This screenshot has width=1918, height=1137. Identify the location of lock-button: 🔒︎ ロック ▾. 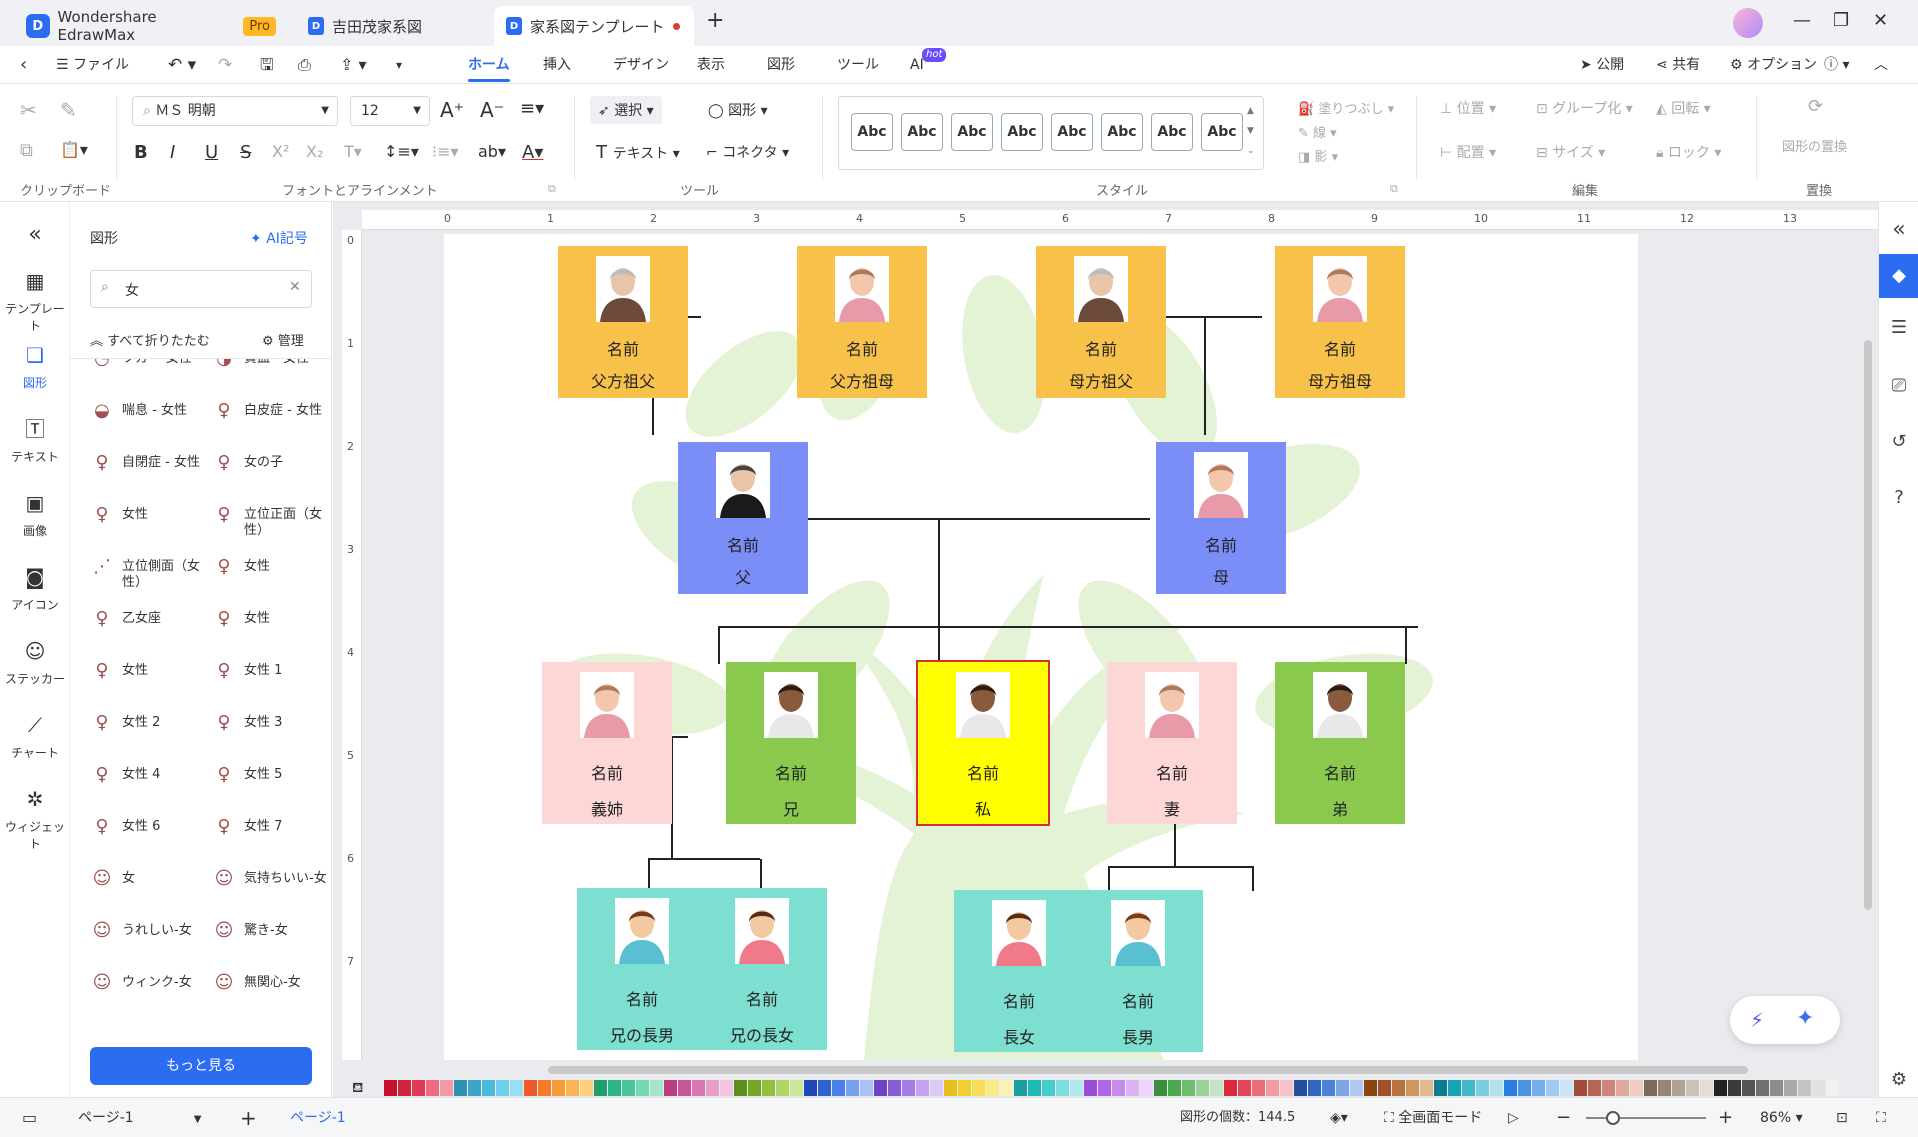
(1688, 152).